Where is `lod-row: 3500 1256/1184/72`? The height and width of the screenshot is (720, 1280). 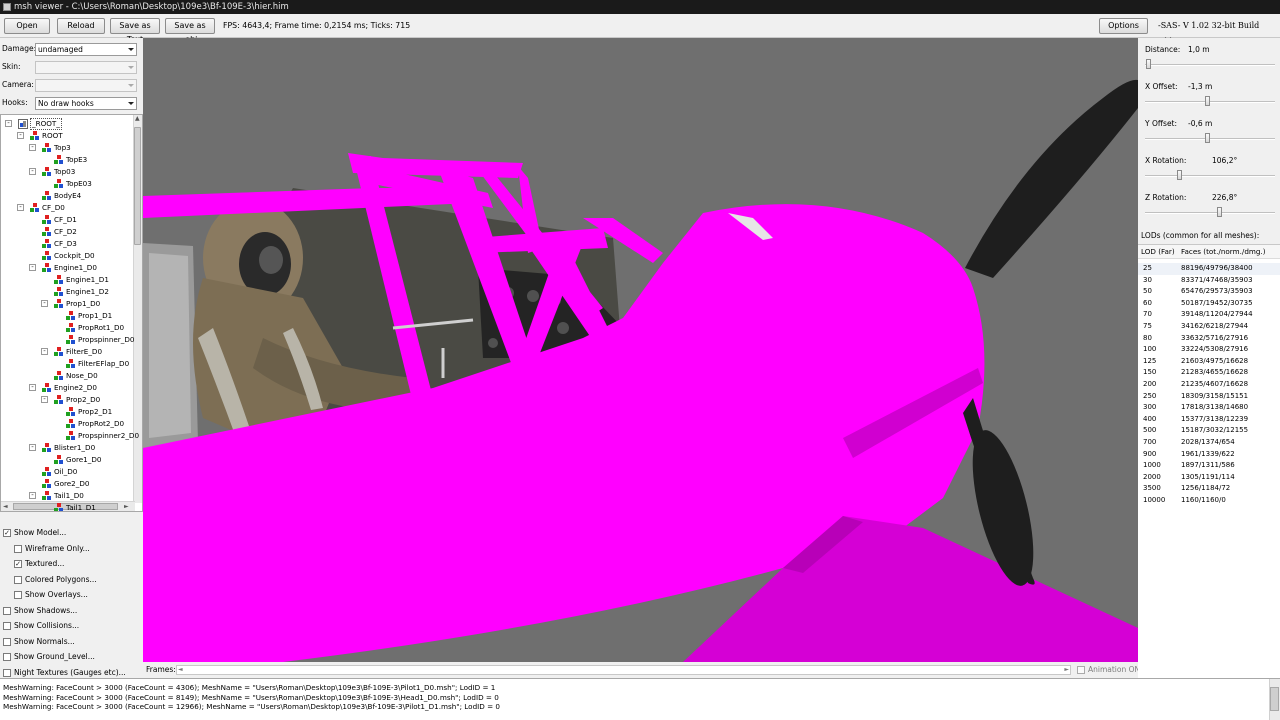 lod-row: 3500 1256/1184/72 is located at coordinates (1209, 489).